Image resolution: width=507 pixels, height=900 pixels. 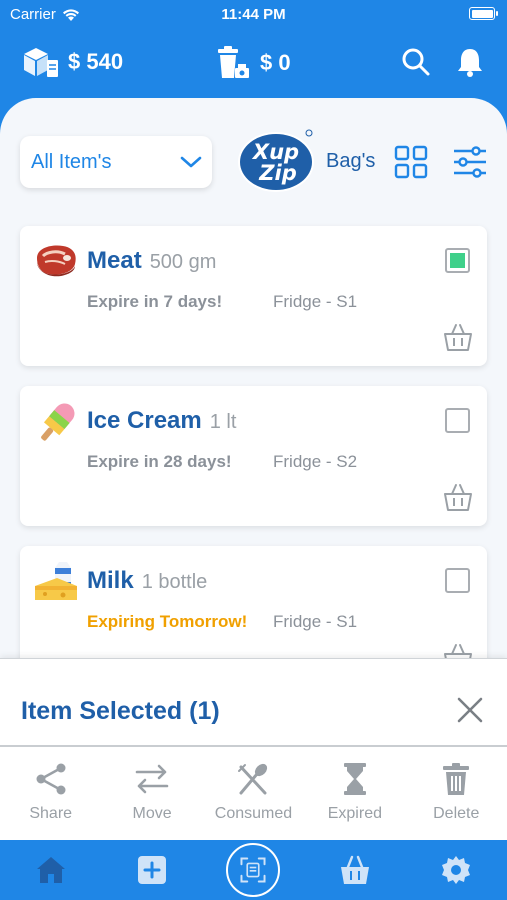 I want to click on nav-add, so click(x=151, y=870).